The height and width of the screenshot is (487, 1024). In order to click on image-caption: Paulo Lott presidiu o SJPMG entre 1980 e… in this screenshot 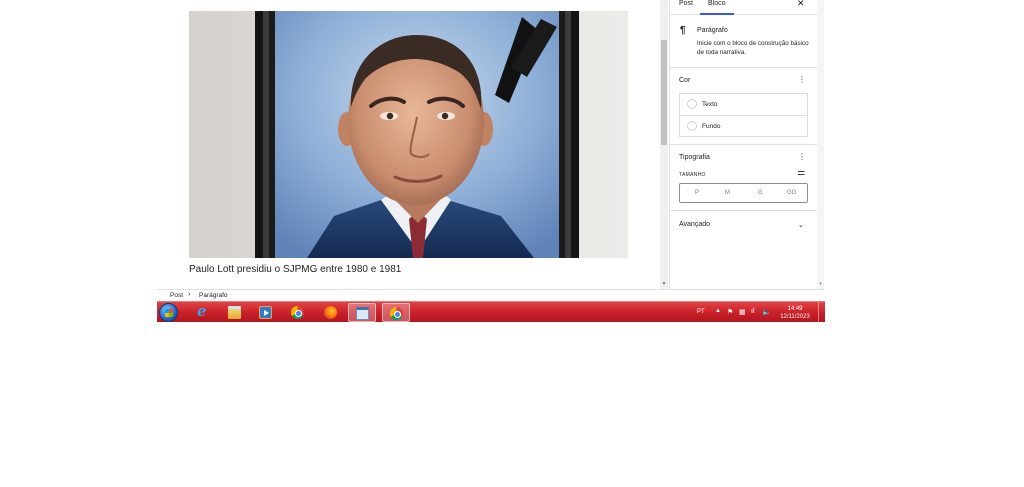, I will do `click(295, 269)`.